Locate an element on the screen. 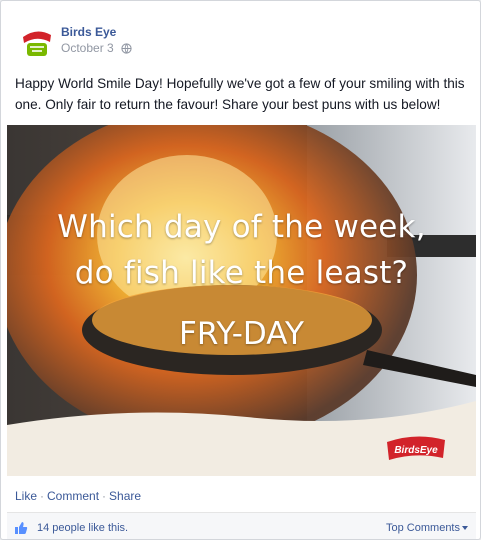 The width and height of the screenshot is (481, 540). brand-logo-icon: BirdsEye is located at coordinates (416, 448).